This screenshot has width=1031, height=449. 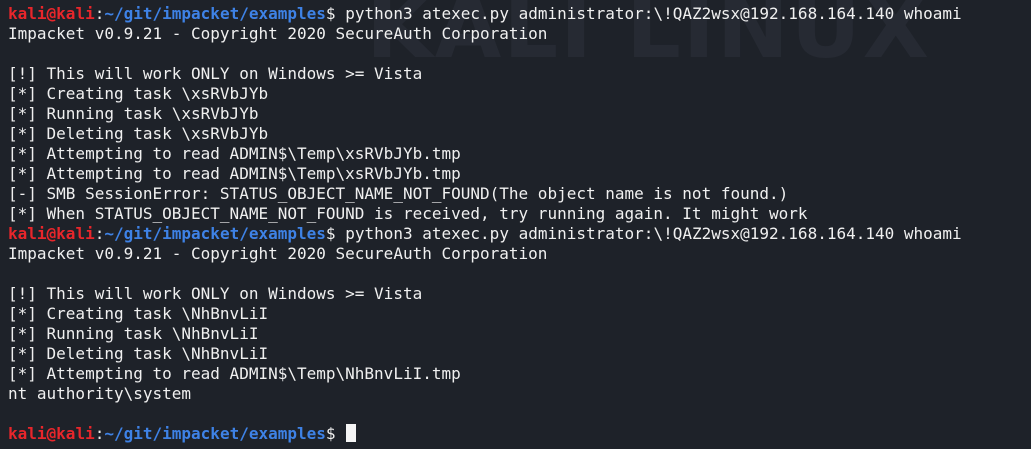 I want to click on output-line: nt authority\system, so click(x=100, y=393).